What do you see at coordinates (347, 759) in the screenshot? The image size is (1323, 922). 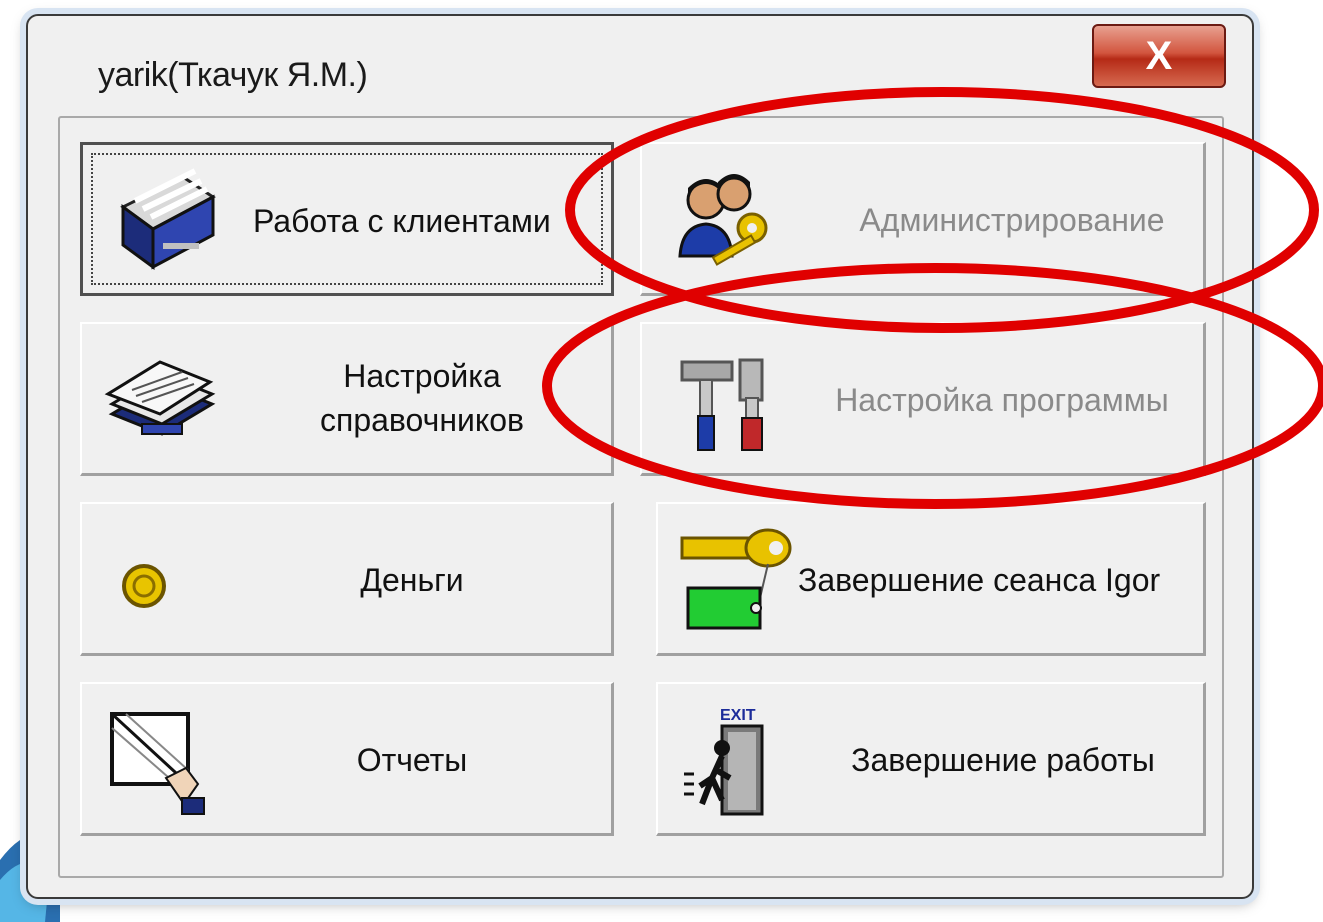 I see `reports-button: Отчеты` at bounding box center [347, 759].